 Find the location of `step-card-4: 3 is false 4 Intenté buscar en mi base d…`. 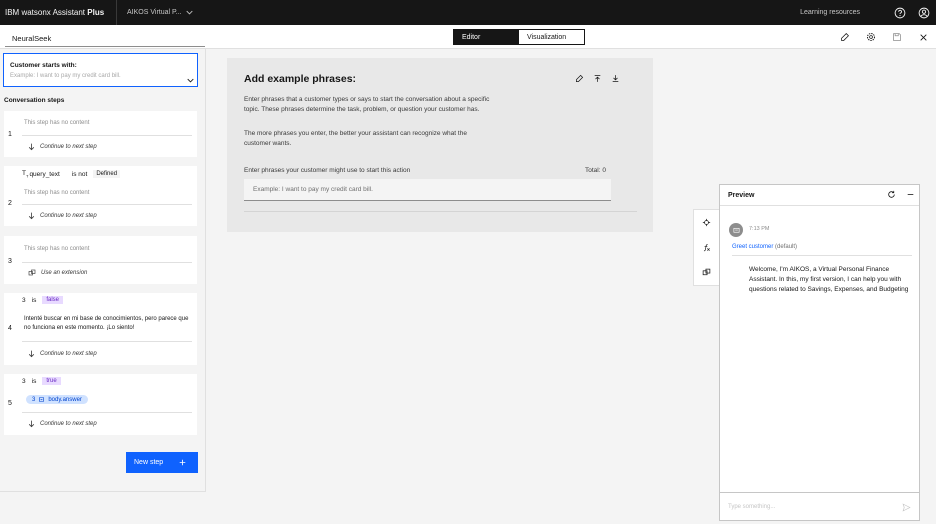

step-card-4: 3 is false 4 Intenté buscar en mi base d… is located at coordinates (100, 329).